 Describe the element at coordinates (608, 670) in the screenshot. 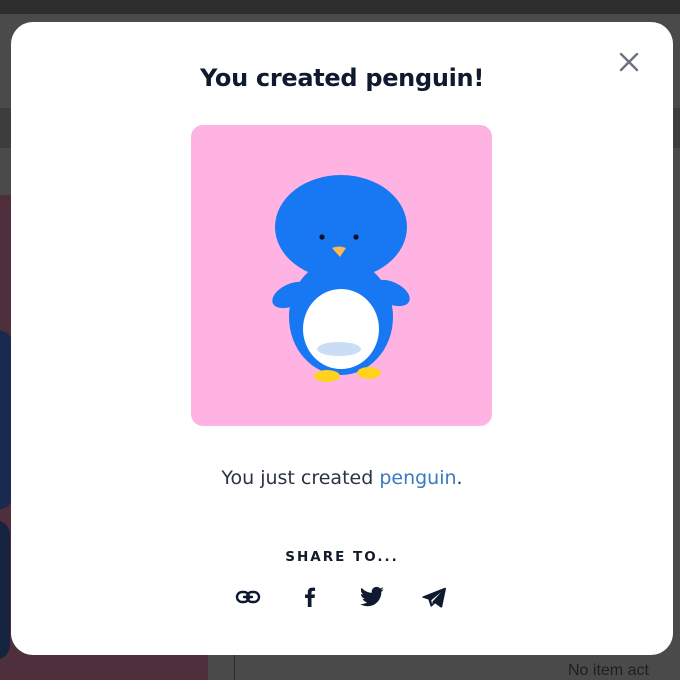

I see `background-status-text: No item act` at that location.